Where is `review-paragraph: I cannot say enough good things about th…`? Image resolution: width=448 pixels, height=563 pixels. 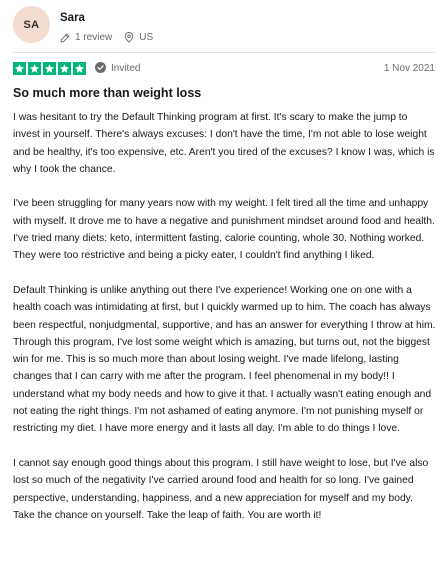 review-paragraph: I cannot say enough good things about th… is located at coordinates (221, 489).